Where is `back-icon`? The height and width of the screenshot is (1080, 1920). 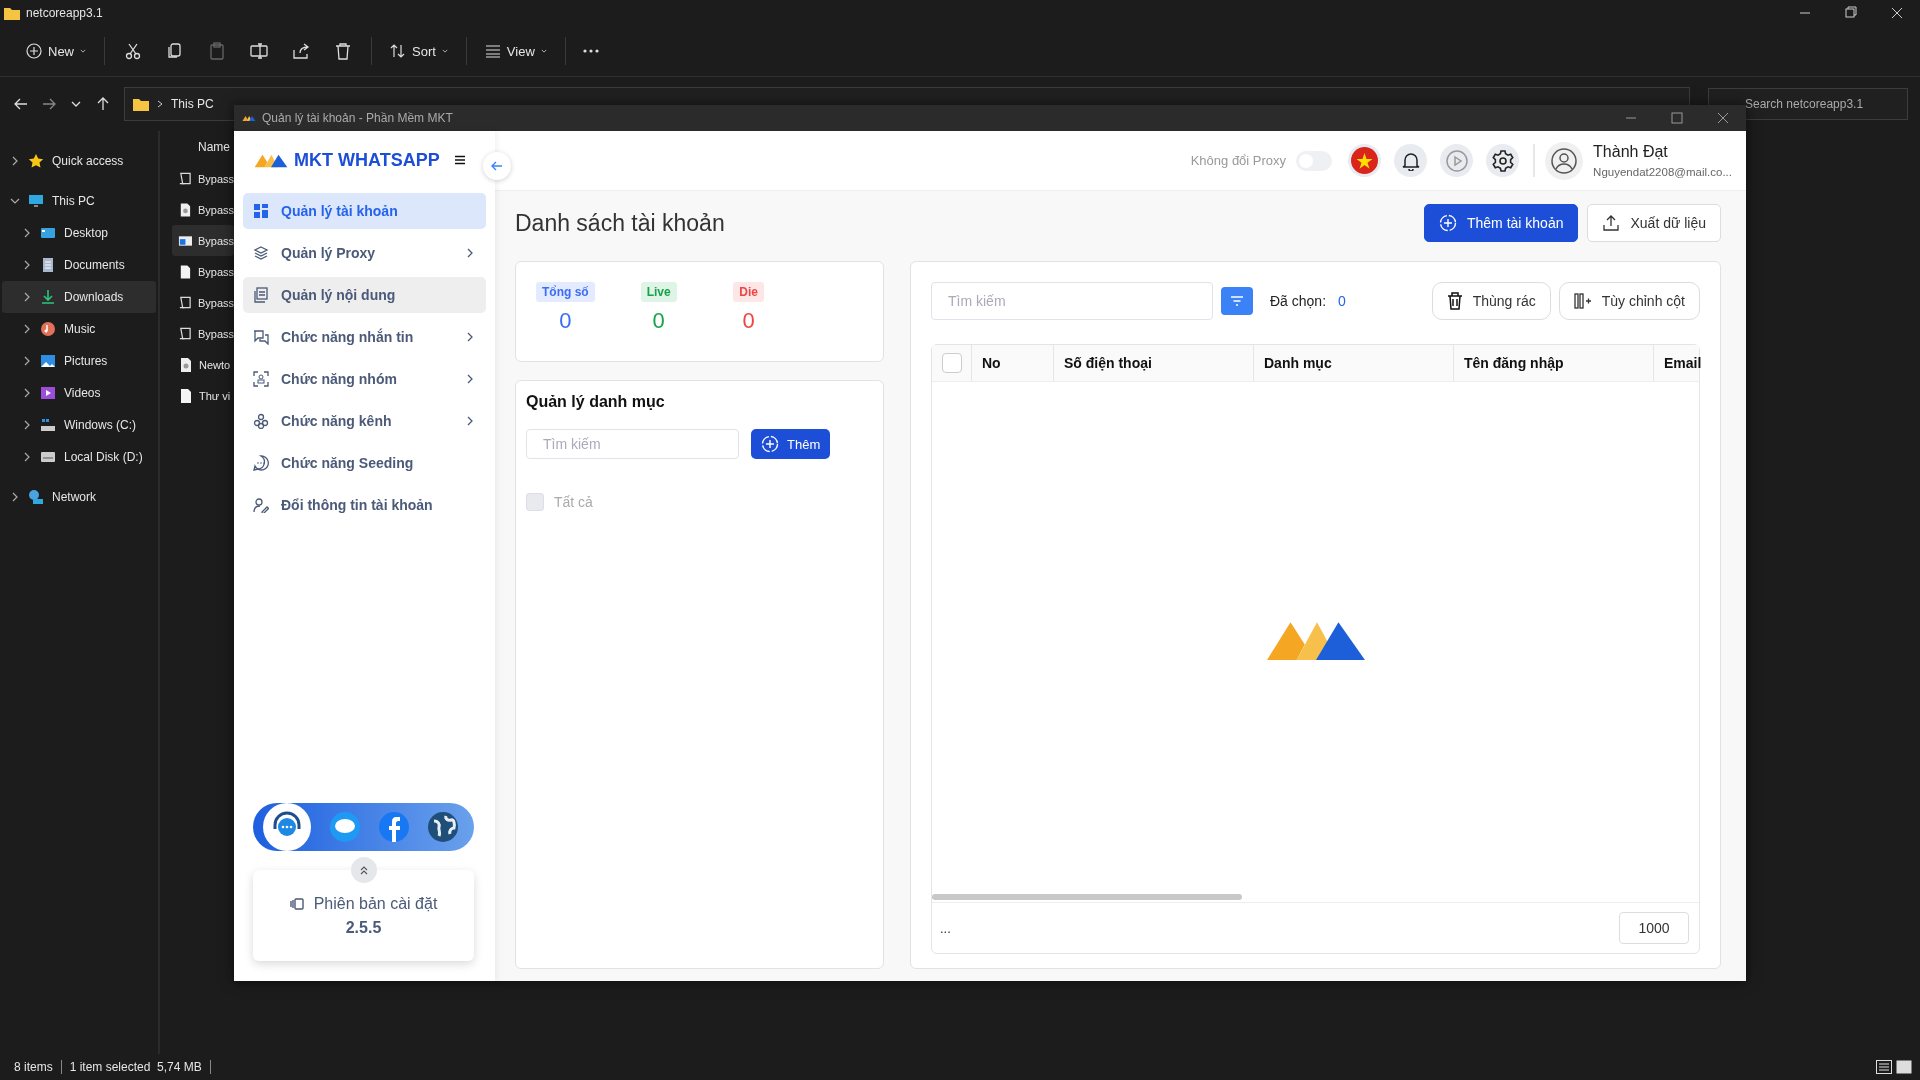 back-icon is located at coordinates (21, 104).